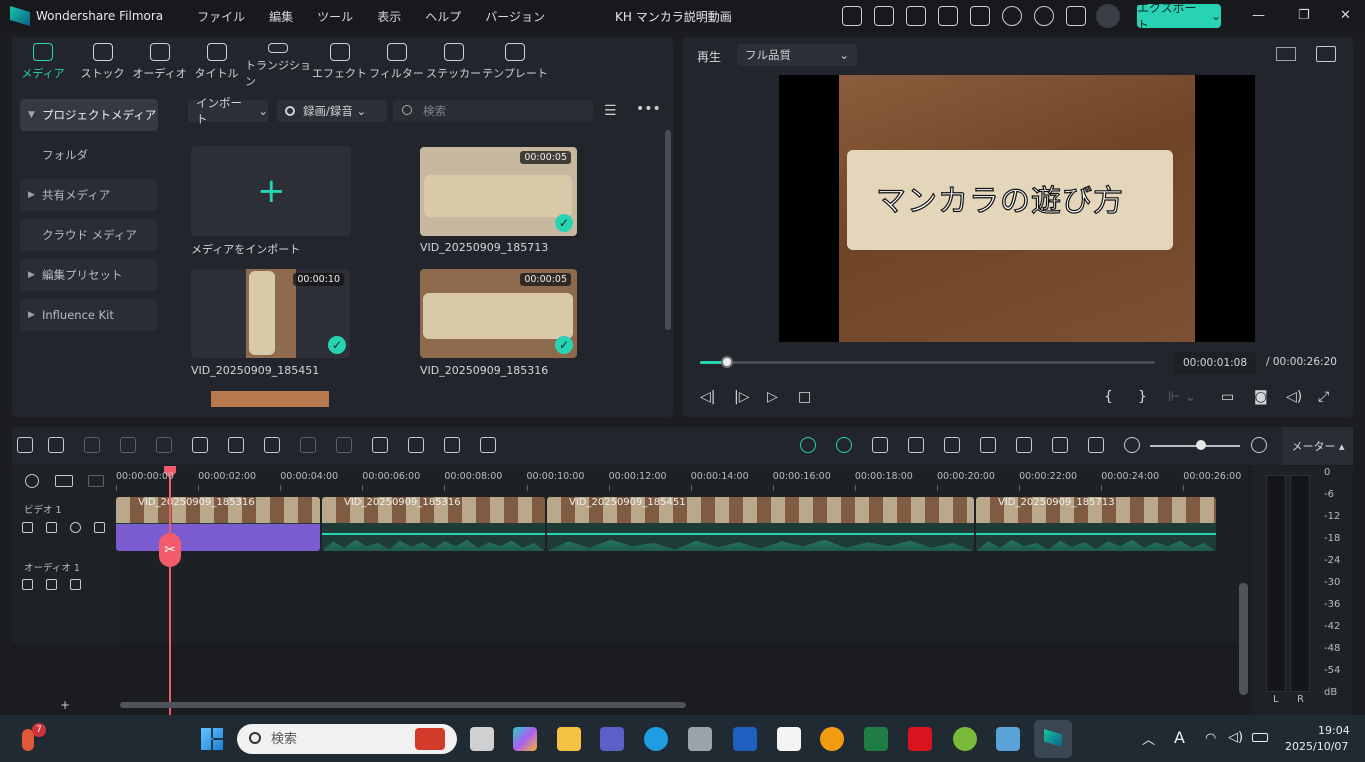  I want to click on select-tool-icon, so click(56, 445).